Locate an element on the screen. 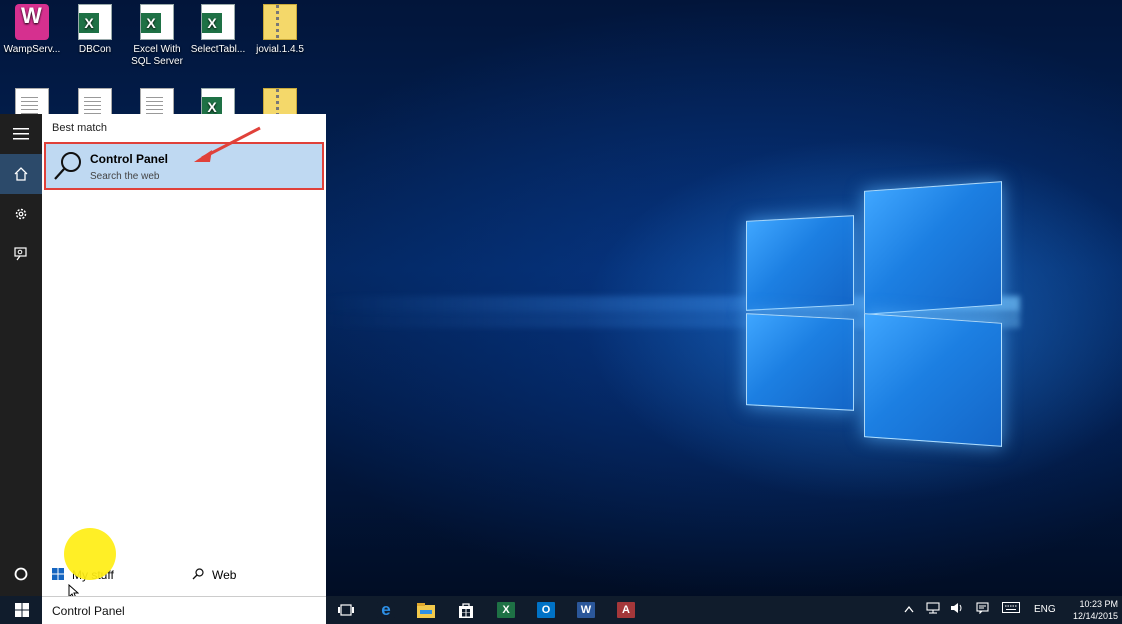 The width and height of the screenshot is (1122, 624). feedback-button is located at coordinates (21, 254).